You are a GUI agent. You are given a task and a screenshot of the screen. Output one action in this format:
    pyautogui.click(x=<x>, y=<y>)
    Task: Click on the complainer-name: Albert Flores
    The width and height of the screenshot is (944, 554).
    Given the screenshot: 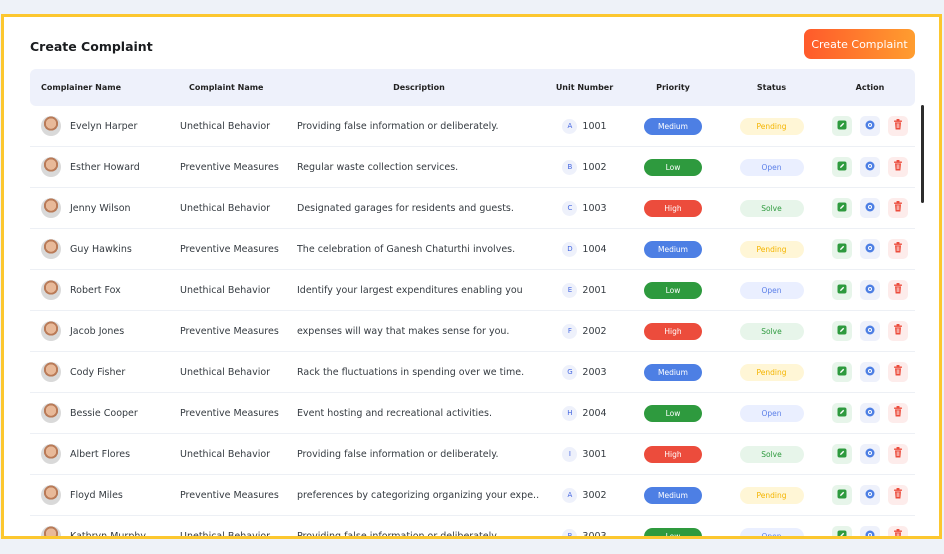 What is the action you would take?
    pyautogui.click(x=100, y=454)
    